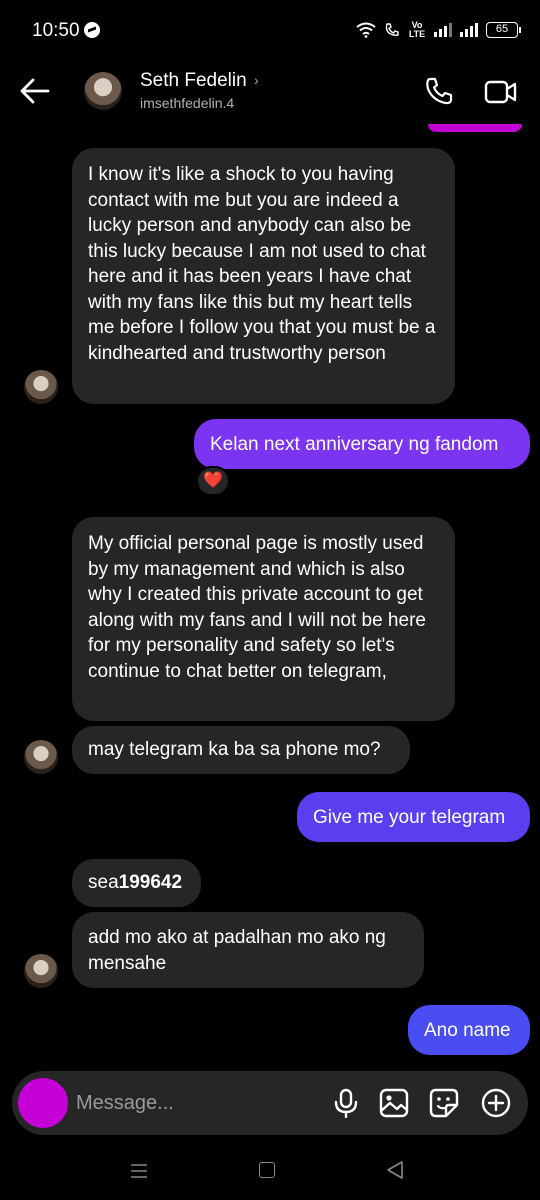 The height and width of the screenshot is (1200, 540). What do you see at coordinates (394, 1103) in the screenshot?
I see `gallery-icon` at bounding box center [394, 1103].